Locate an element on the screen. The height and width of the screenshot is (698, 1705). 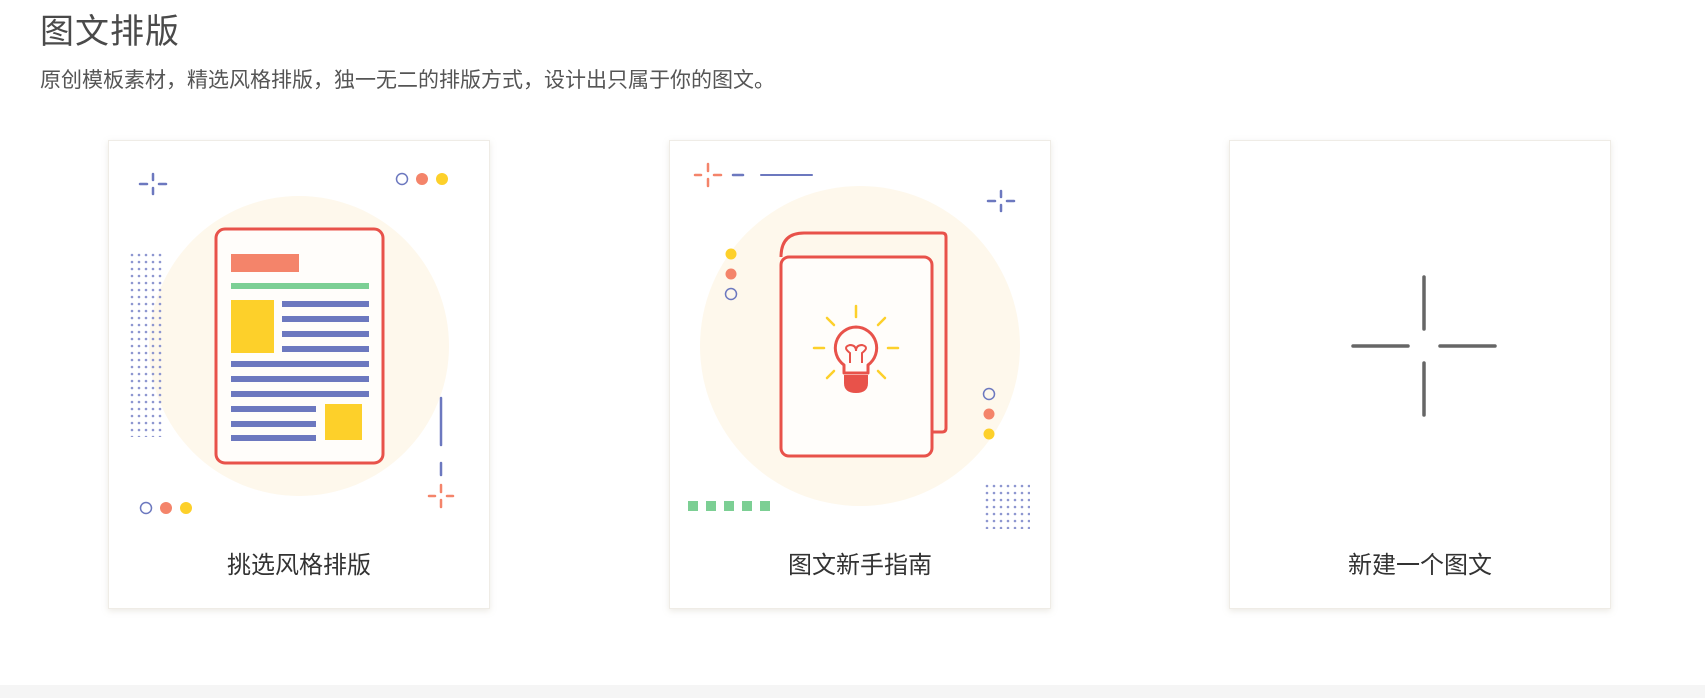
document-layout-icon is located at coordinates (291, 343).